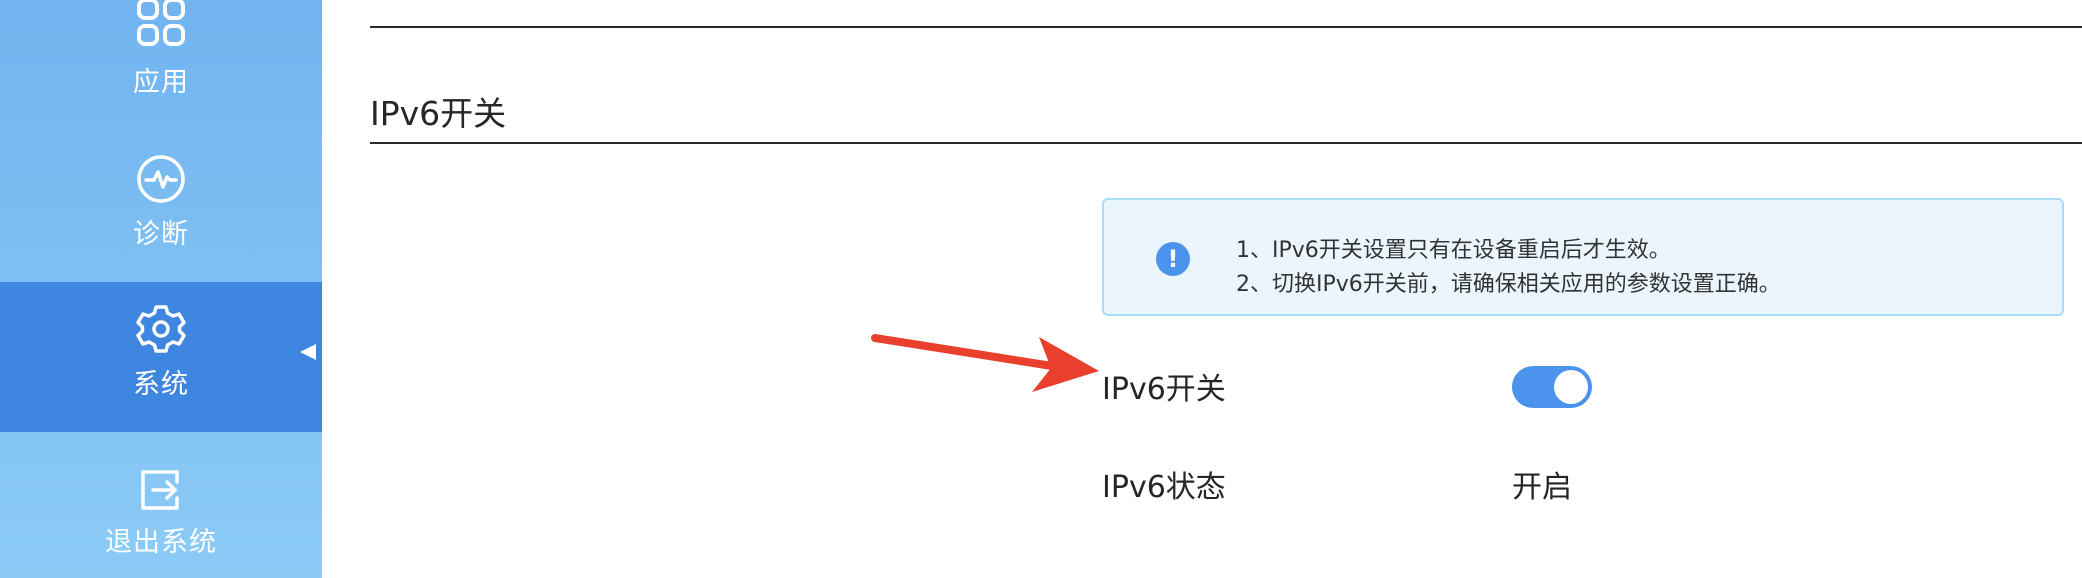 Image resolution: width=2082 pixels, height=578 pixels. I want to click on exit-icon, so click(161, 492).